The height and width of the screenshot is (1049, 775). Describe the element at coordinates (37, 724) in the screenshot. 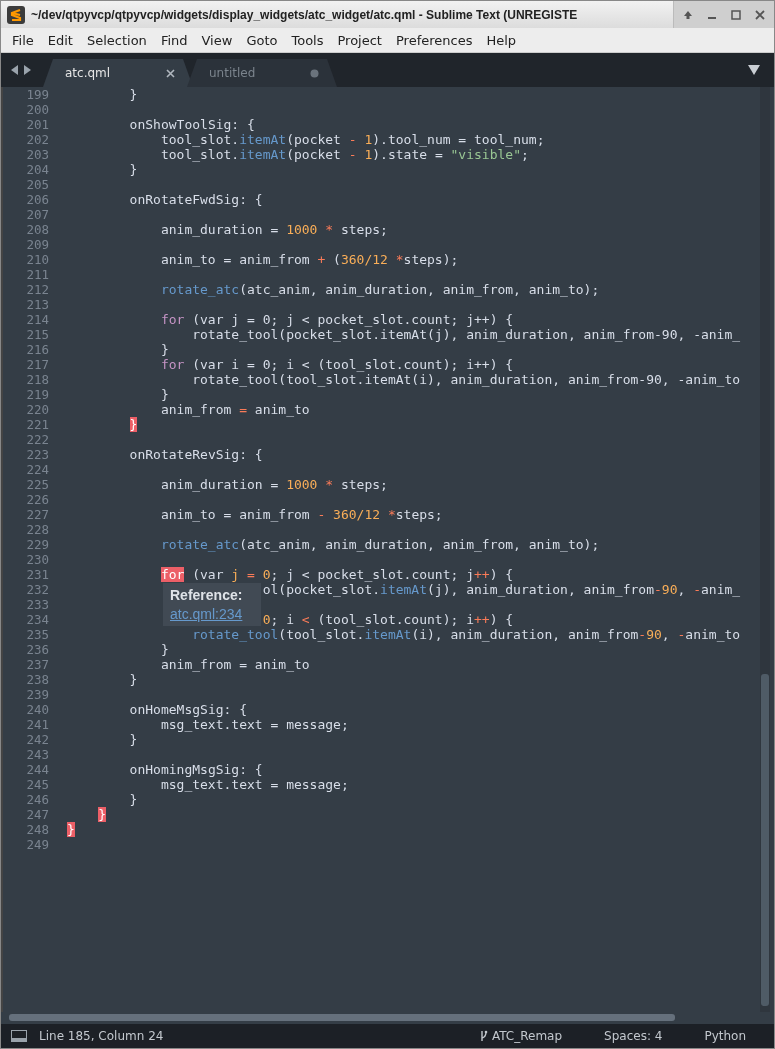

I see `line-number: 241` at that location.